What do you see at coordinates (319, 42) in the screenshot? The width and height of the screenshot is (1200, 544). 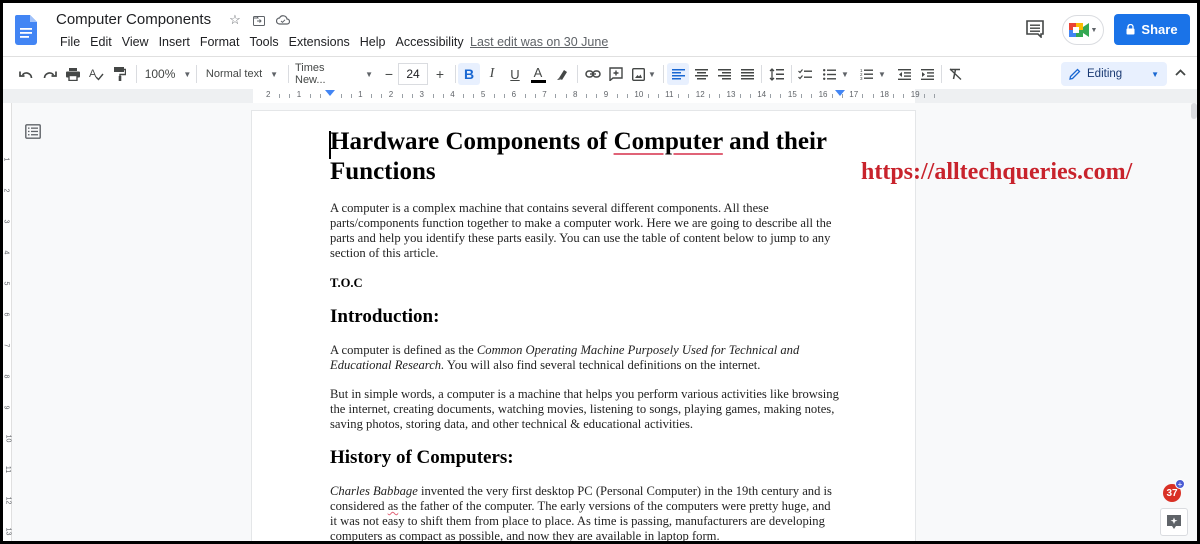 I see `menu-extensions: Extensions` at bounding box center [319, 42].